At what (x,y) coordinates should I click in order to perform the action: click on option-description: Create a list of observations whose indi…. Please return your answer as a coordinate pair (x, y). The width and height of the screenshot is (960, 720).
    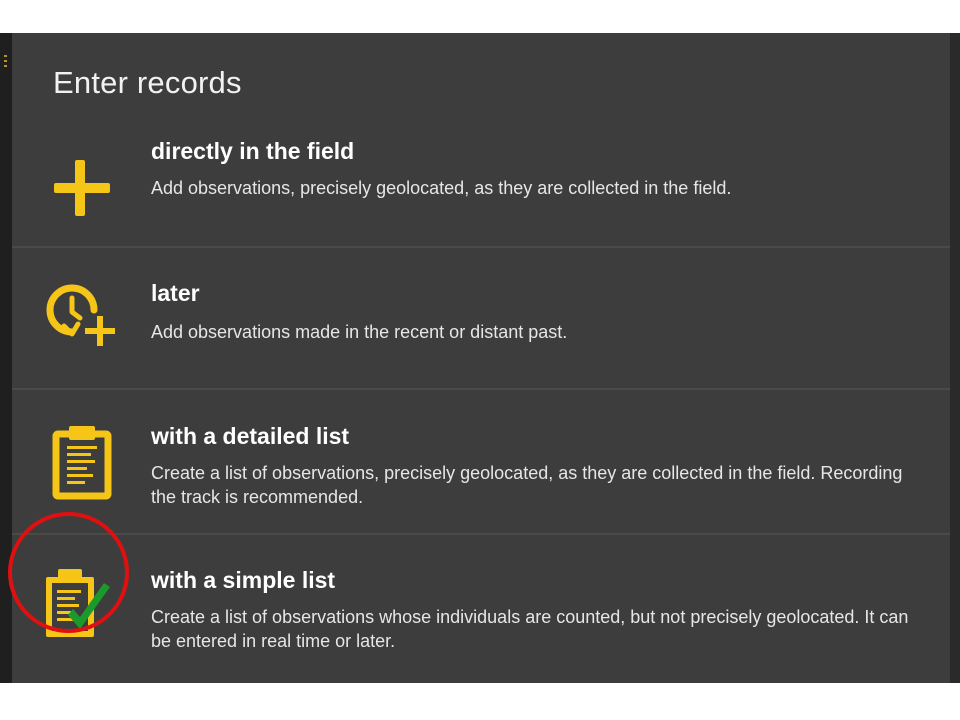
    Looking at the image, I should click on (530, 629).